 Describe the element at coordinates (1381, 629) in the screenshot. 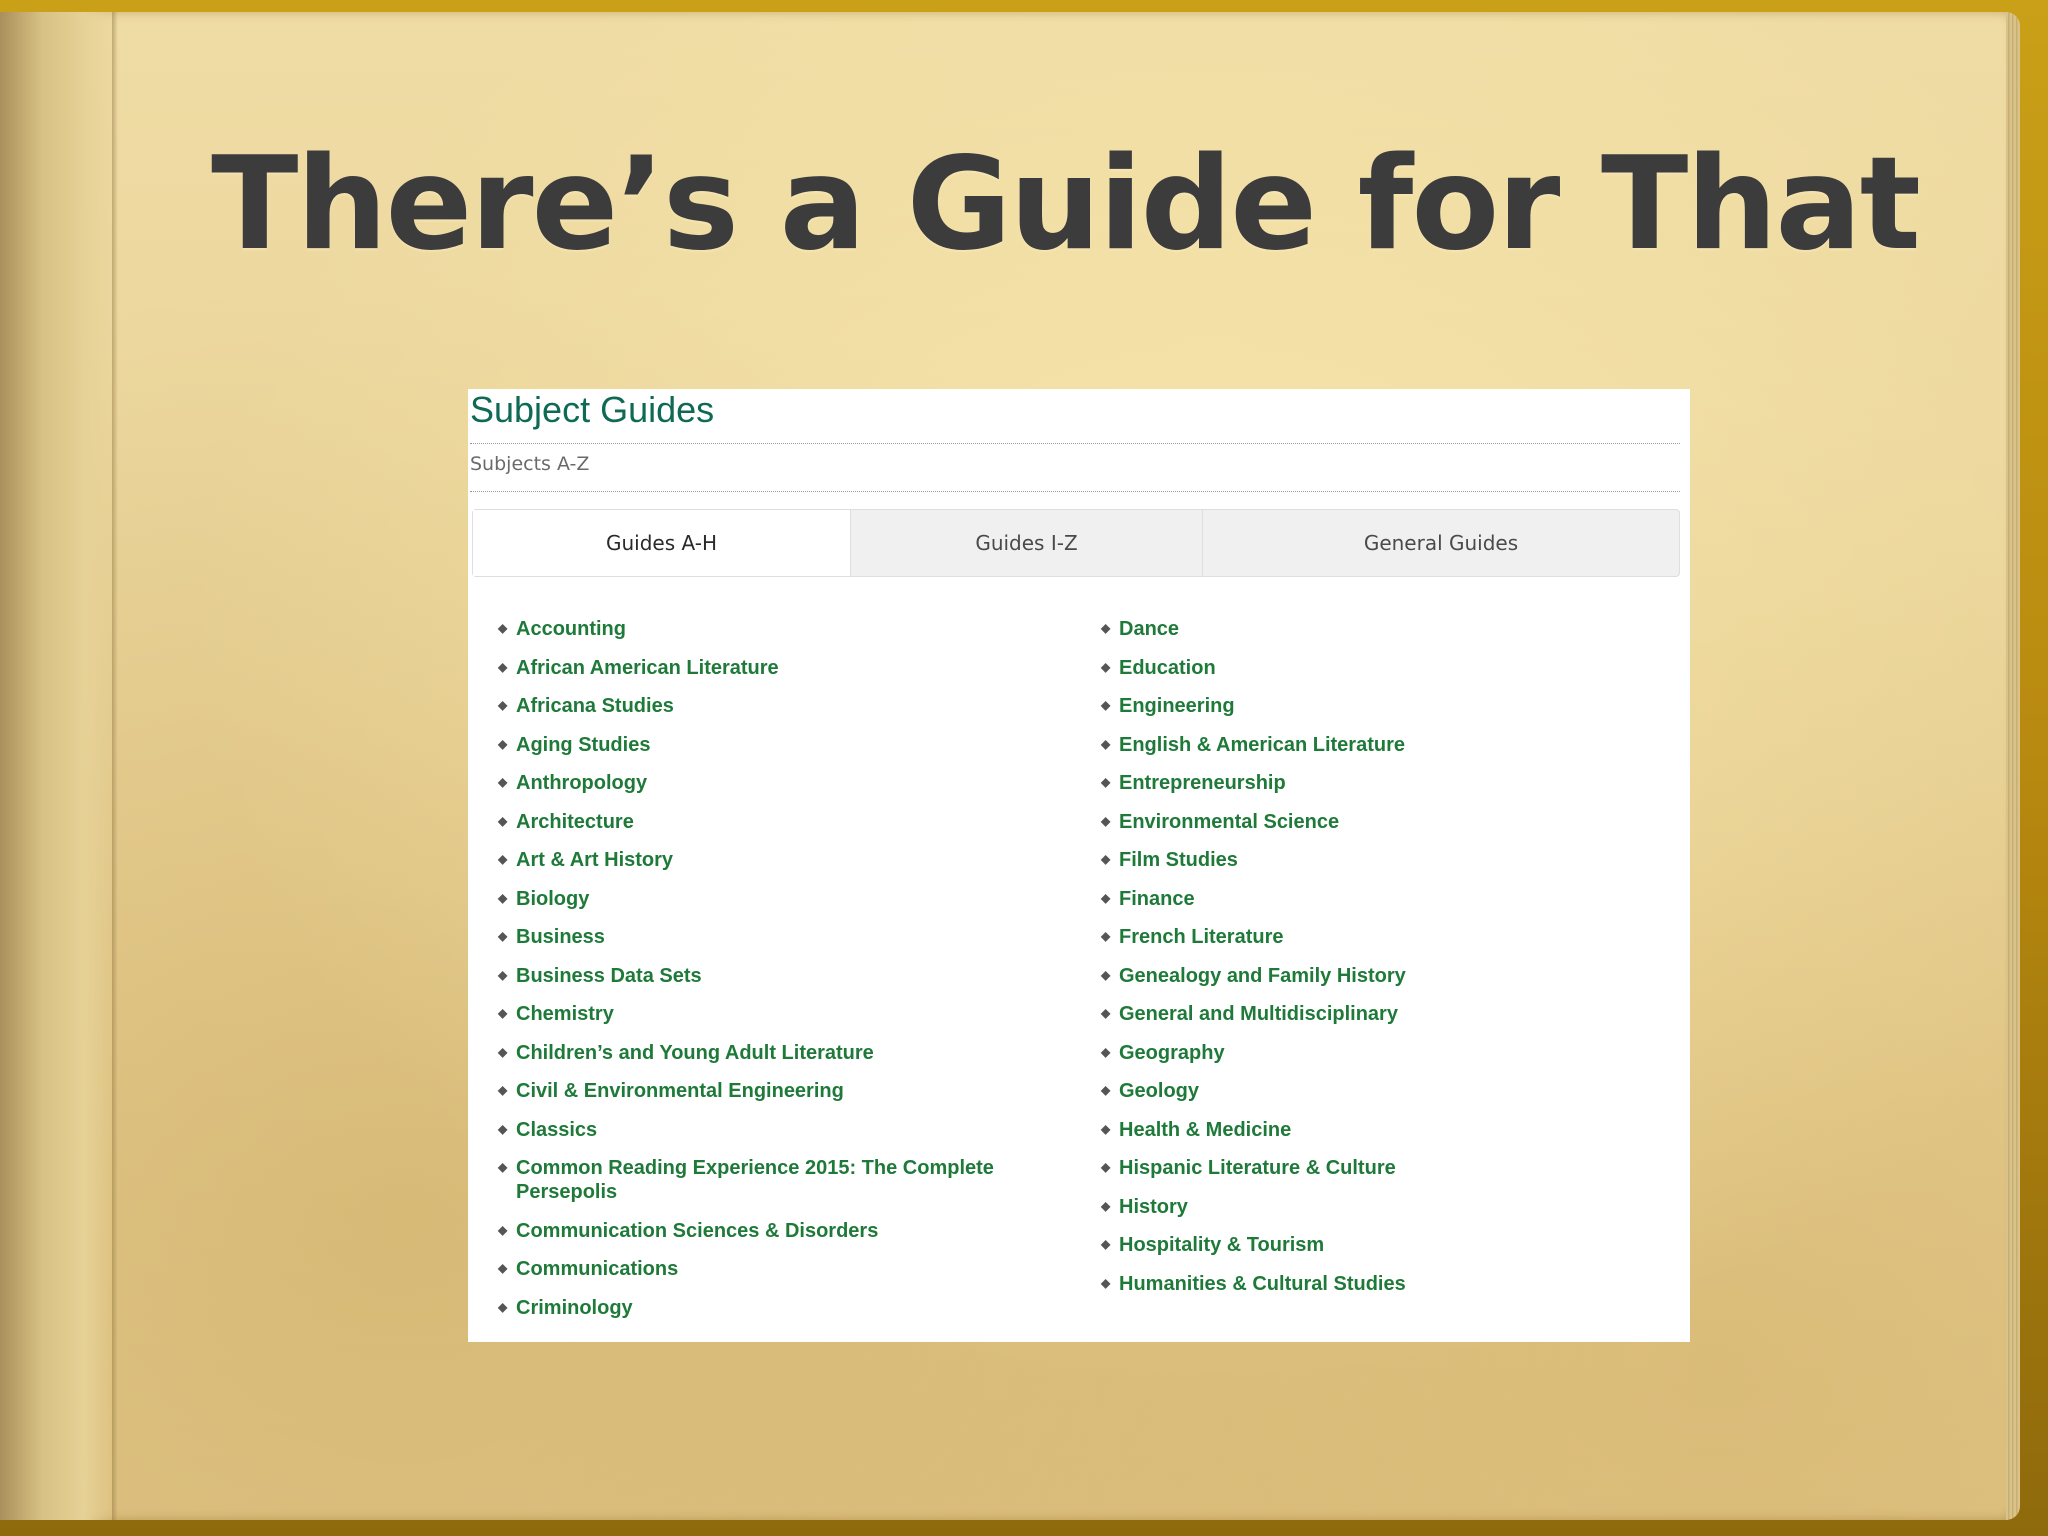

I see `list-item: ◆ Dance` at that location.